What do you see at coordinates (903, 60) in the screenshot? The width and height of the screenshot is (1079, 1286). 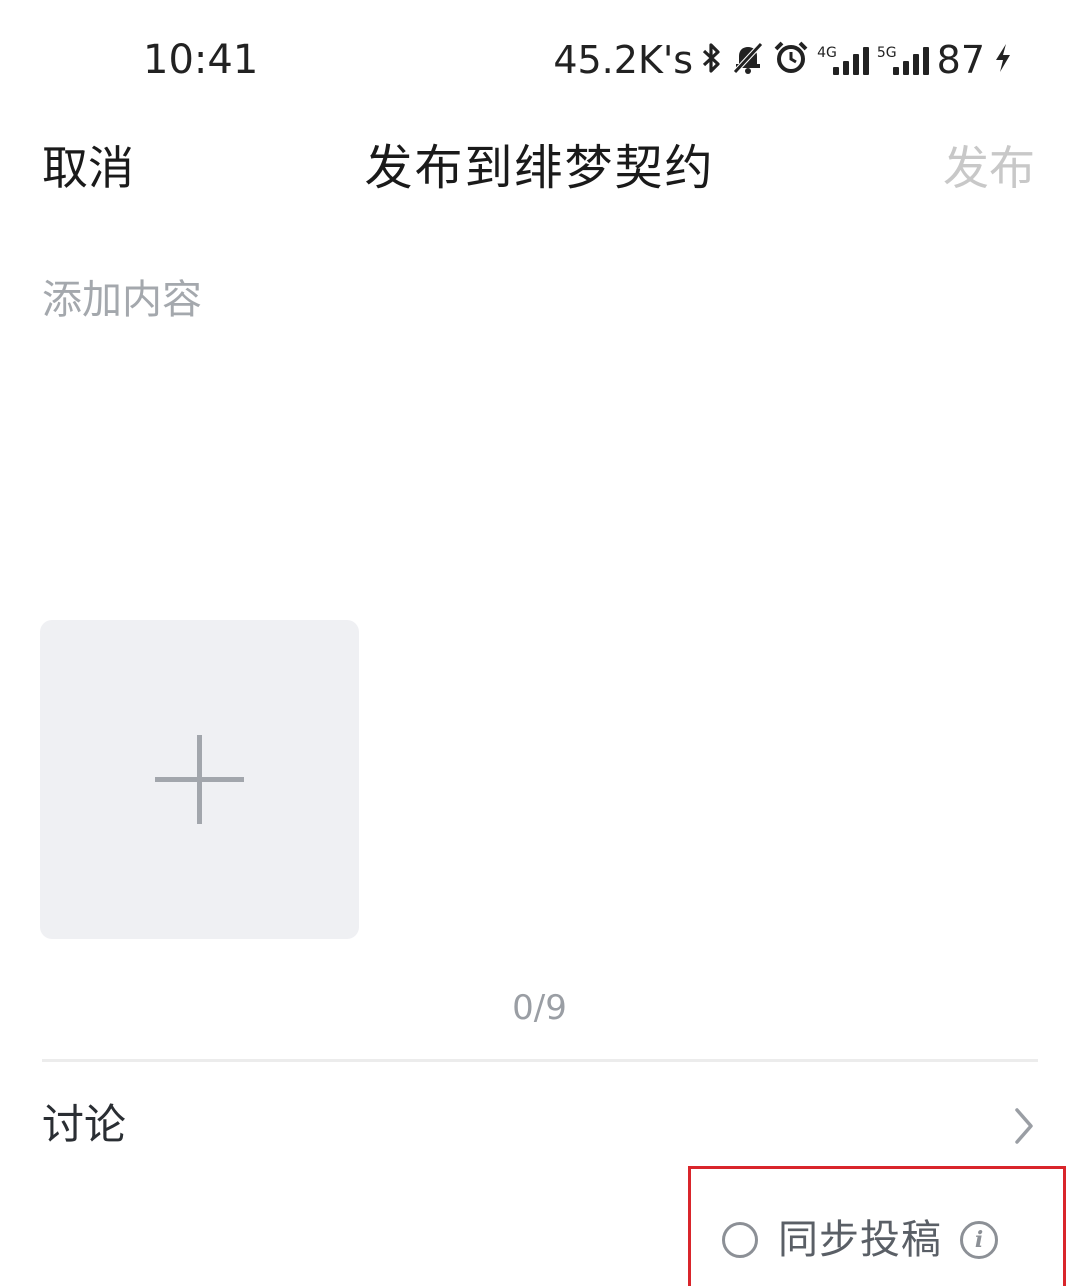 I see `signal-5g-icon: 5G` at bounding box center [903, 60].